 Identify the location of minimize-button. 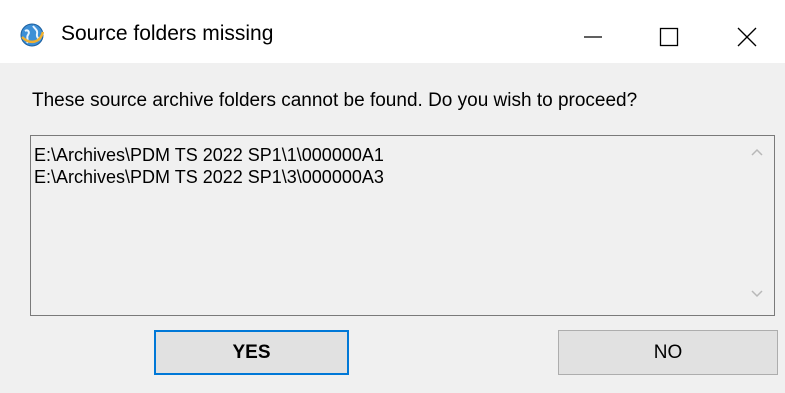
(593, 36).